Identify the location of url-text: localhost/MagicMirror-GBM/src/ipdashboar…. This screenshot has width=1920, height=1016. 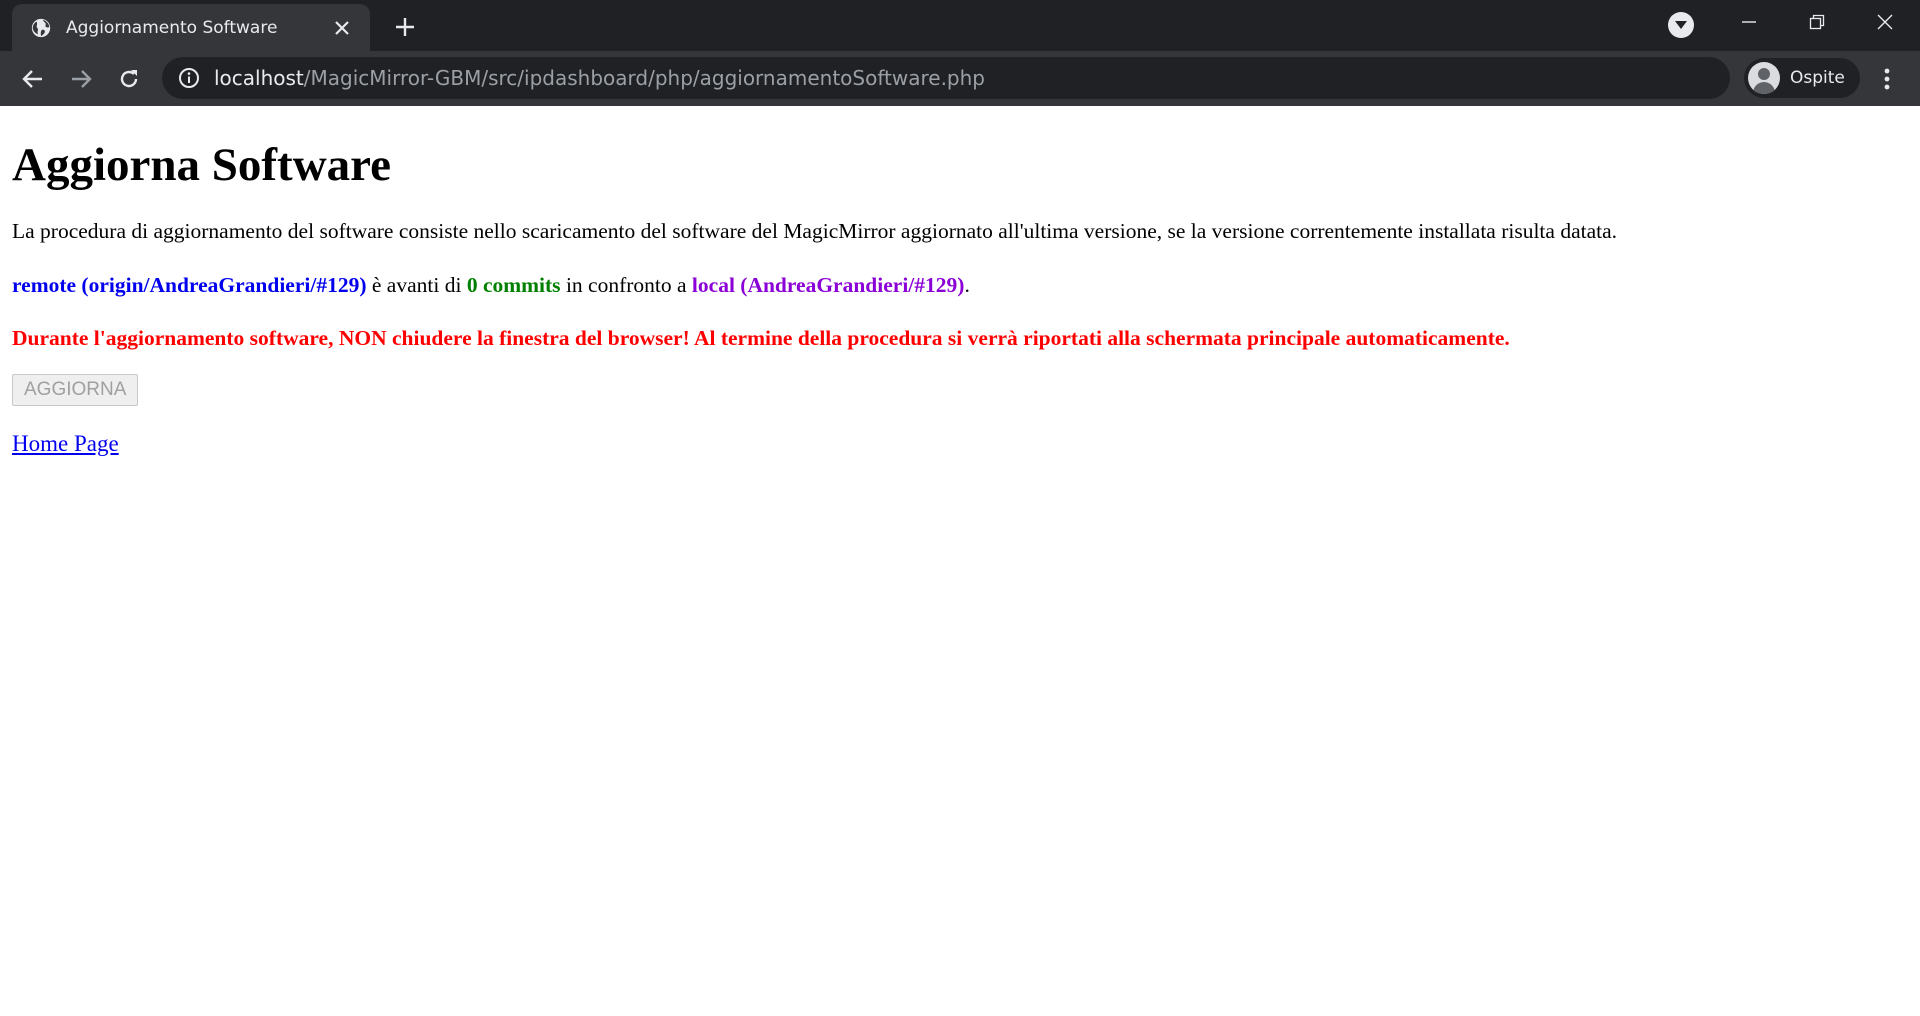
(599, 78).